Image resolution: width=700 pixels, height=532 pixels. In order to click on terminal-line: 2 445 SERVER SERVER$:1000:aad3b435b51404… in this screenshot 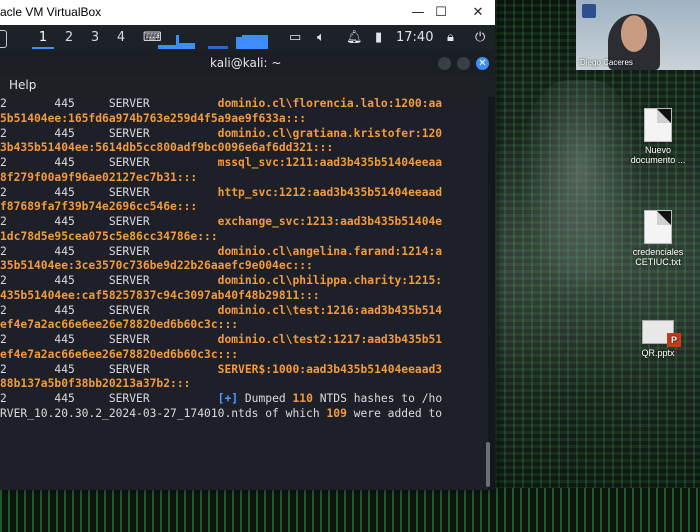, I will do `click(221, 370)`.